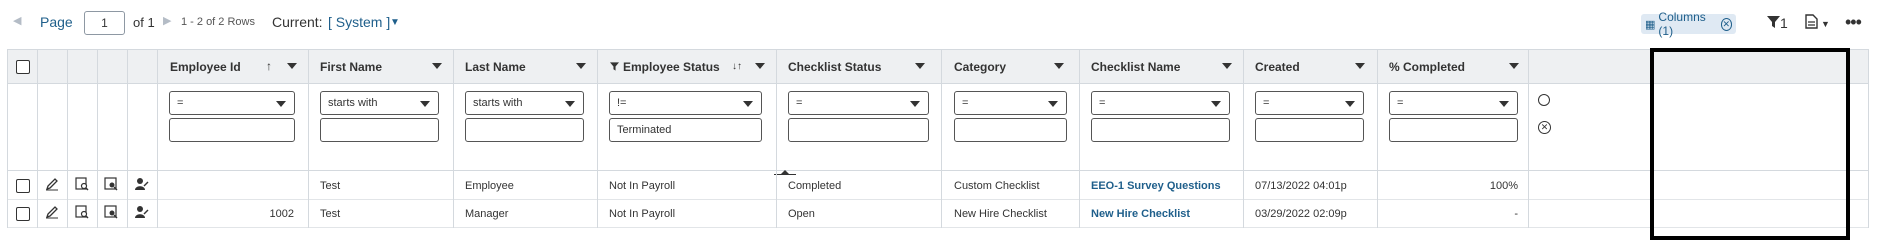 This screenshot has width=1879, height=249. What do you see at coordinates (205, 67) in the screenshot?
I see `column-header-employee-id: Employee Id` at bounding box center [205, 67].